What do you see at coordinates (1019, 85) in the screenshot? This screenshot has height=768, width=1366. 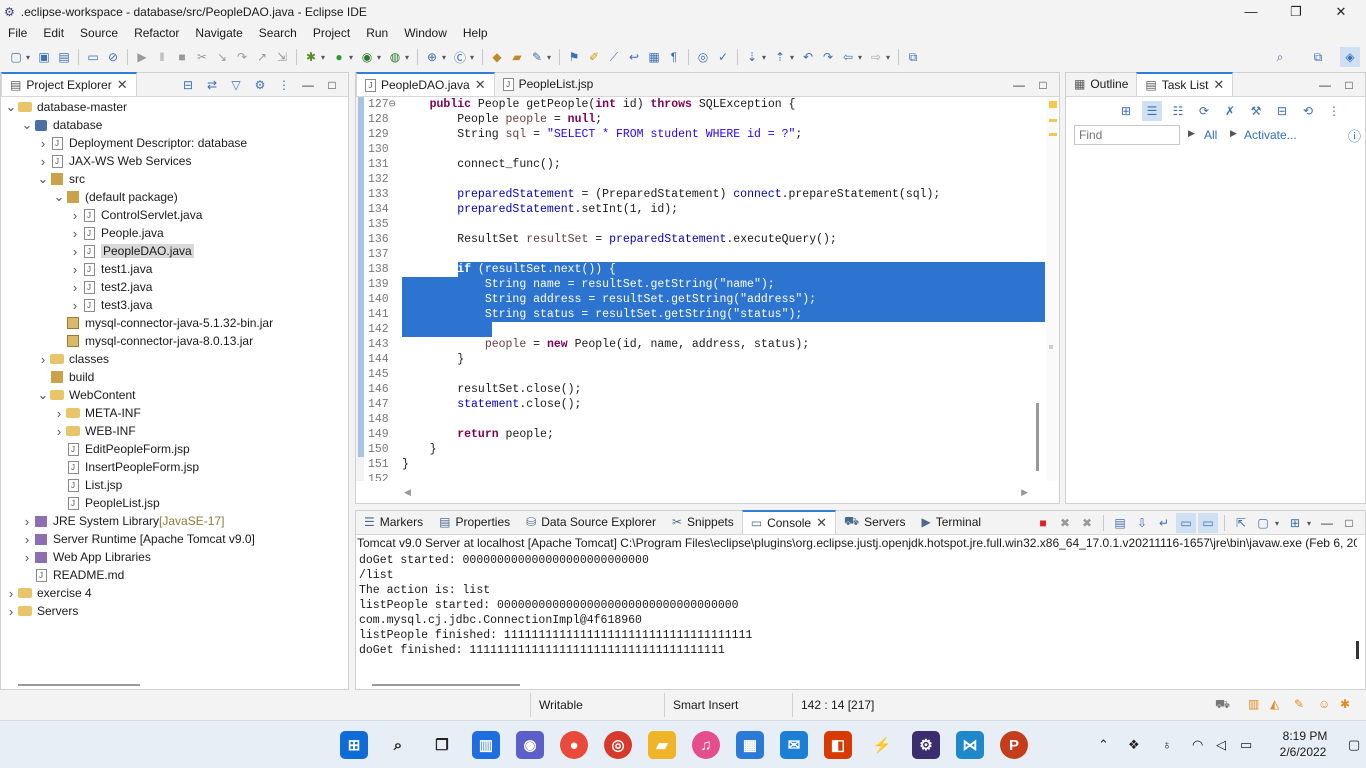 I see `minimize-editor-icon: —` at bounding box center [1019, 85].